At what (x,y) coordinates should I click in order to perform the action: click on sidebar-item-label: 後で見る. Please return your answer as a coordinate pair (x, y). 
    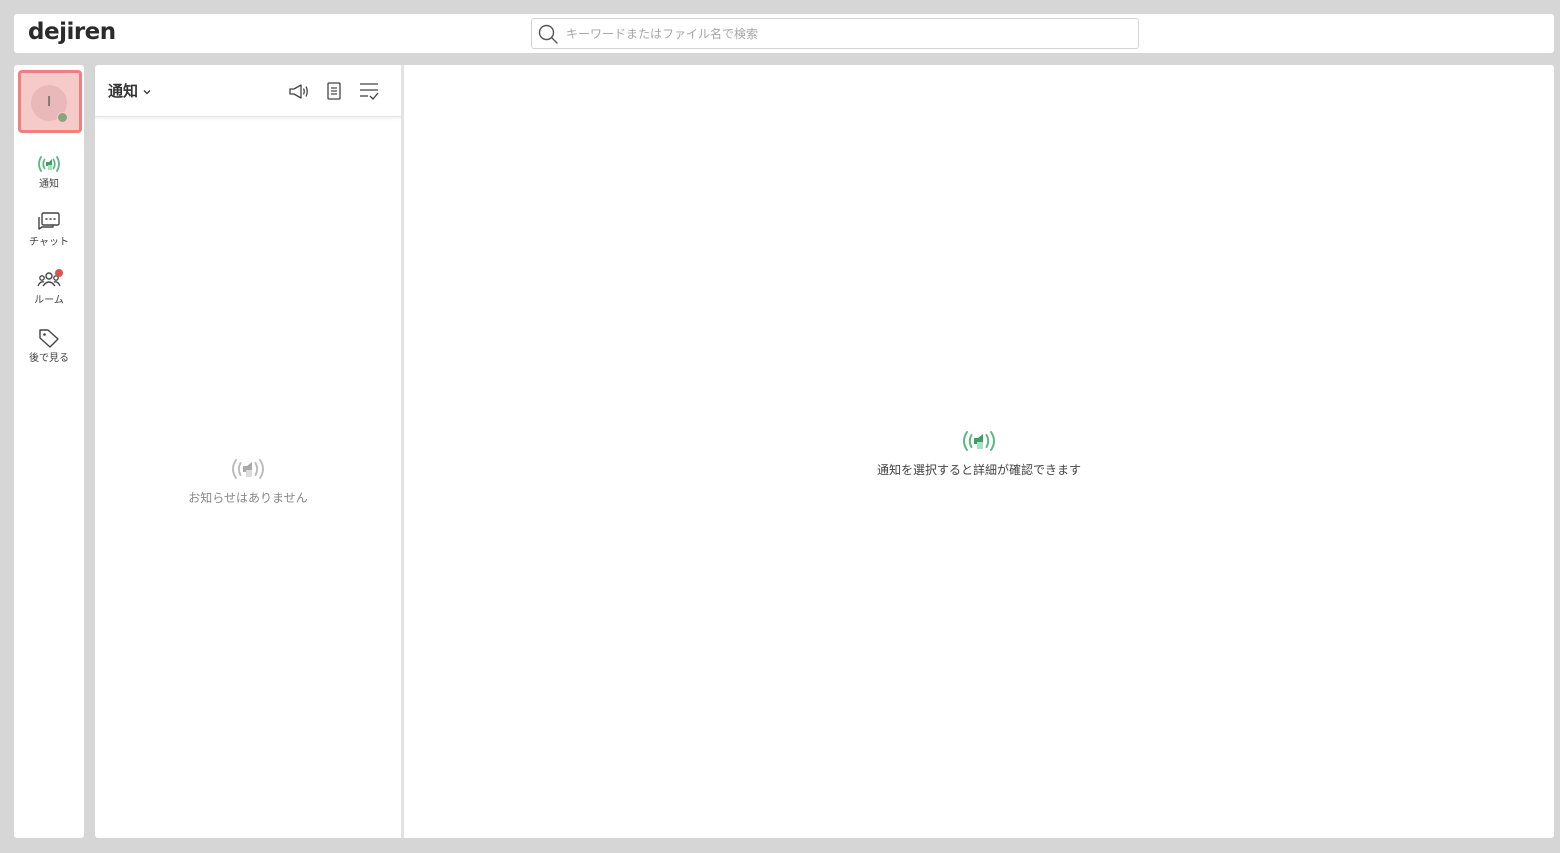
    Looking at the image, I should click on (49, 358).